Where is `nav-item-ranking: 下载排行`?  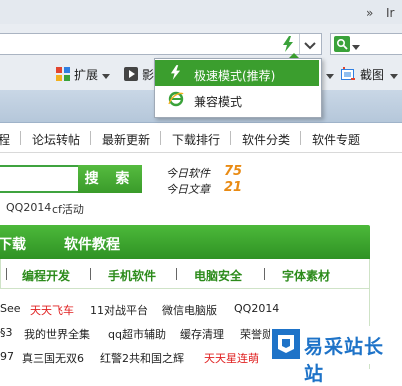
nav-item-ranking: 下载排行 is located at coordinates (196, 139).